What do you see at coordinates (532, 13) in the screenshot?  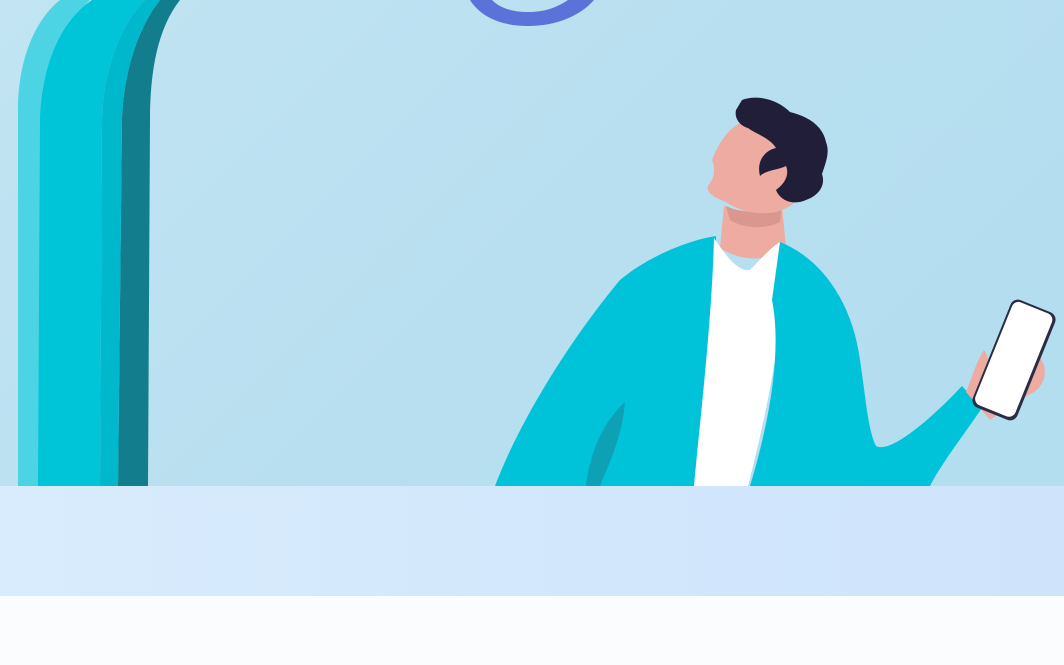 I see `ring-shape` at bounding box center [532, 13].